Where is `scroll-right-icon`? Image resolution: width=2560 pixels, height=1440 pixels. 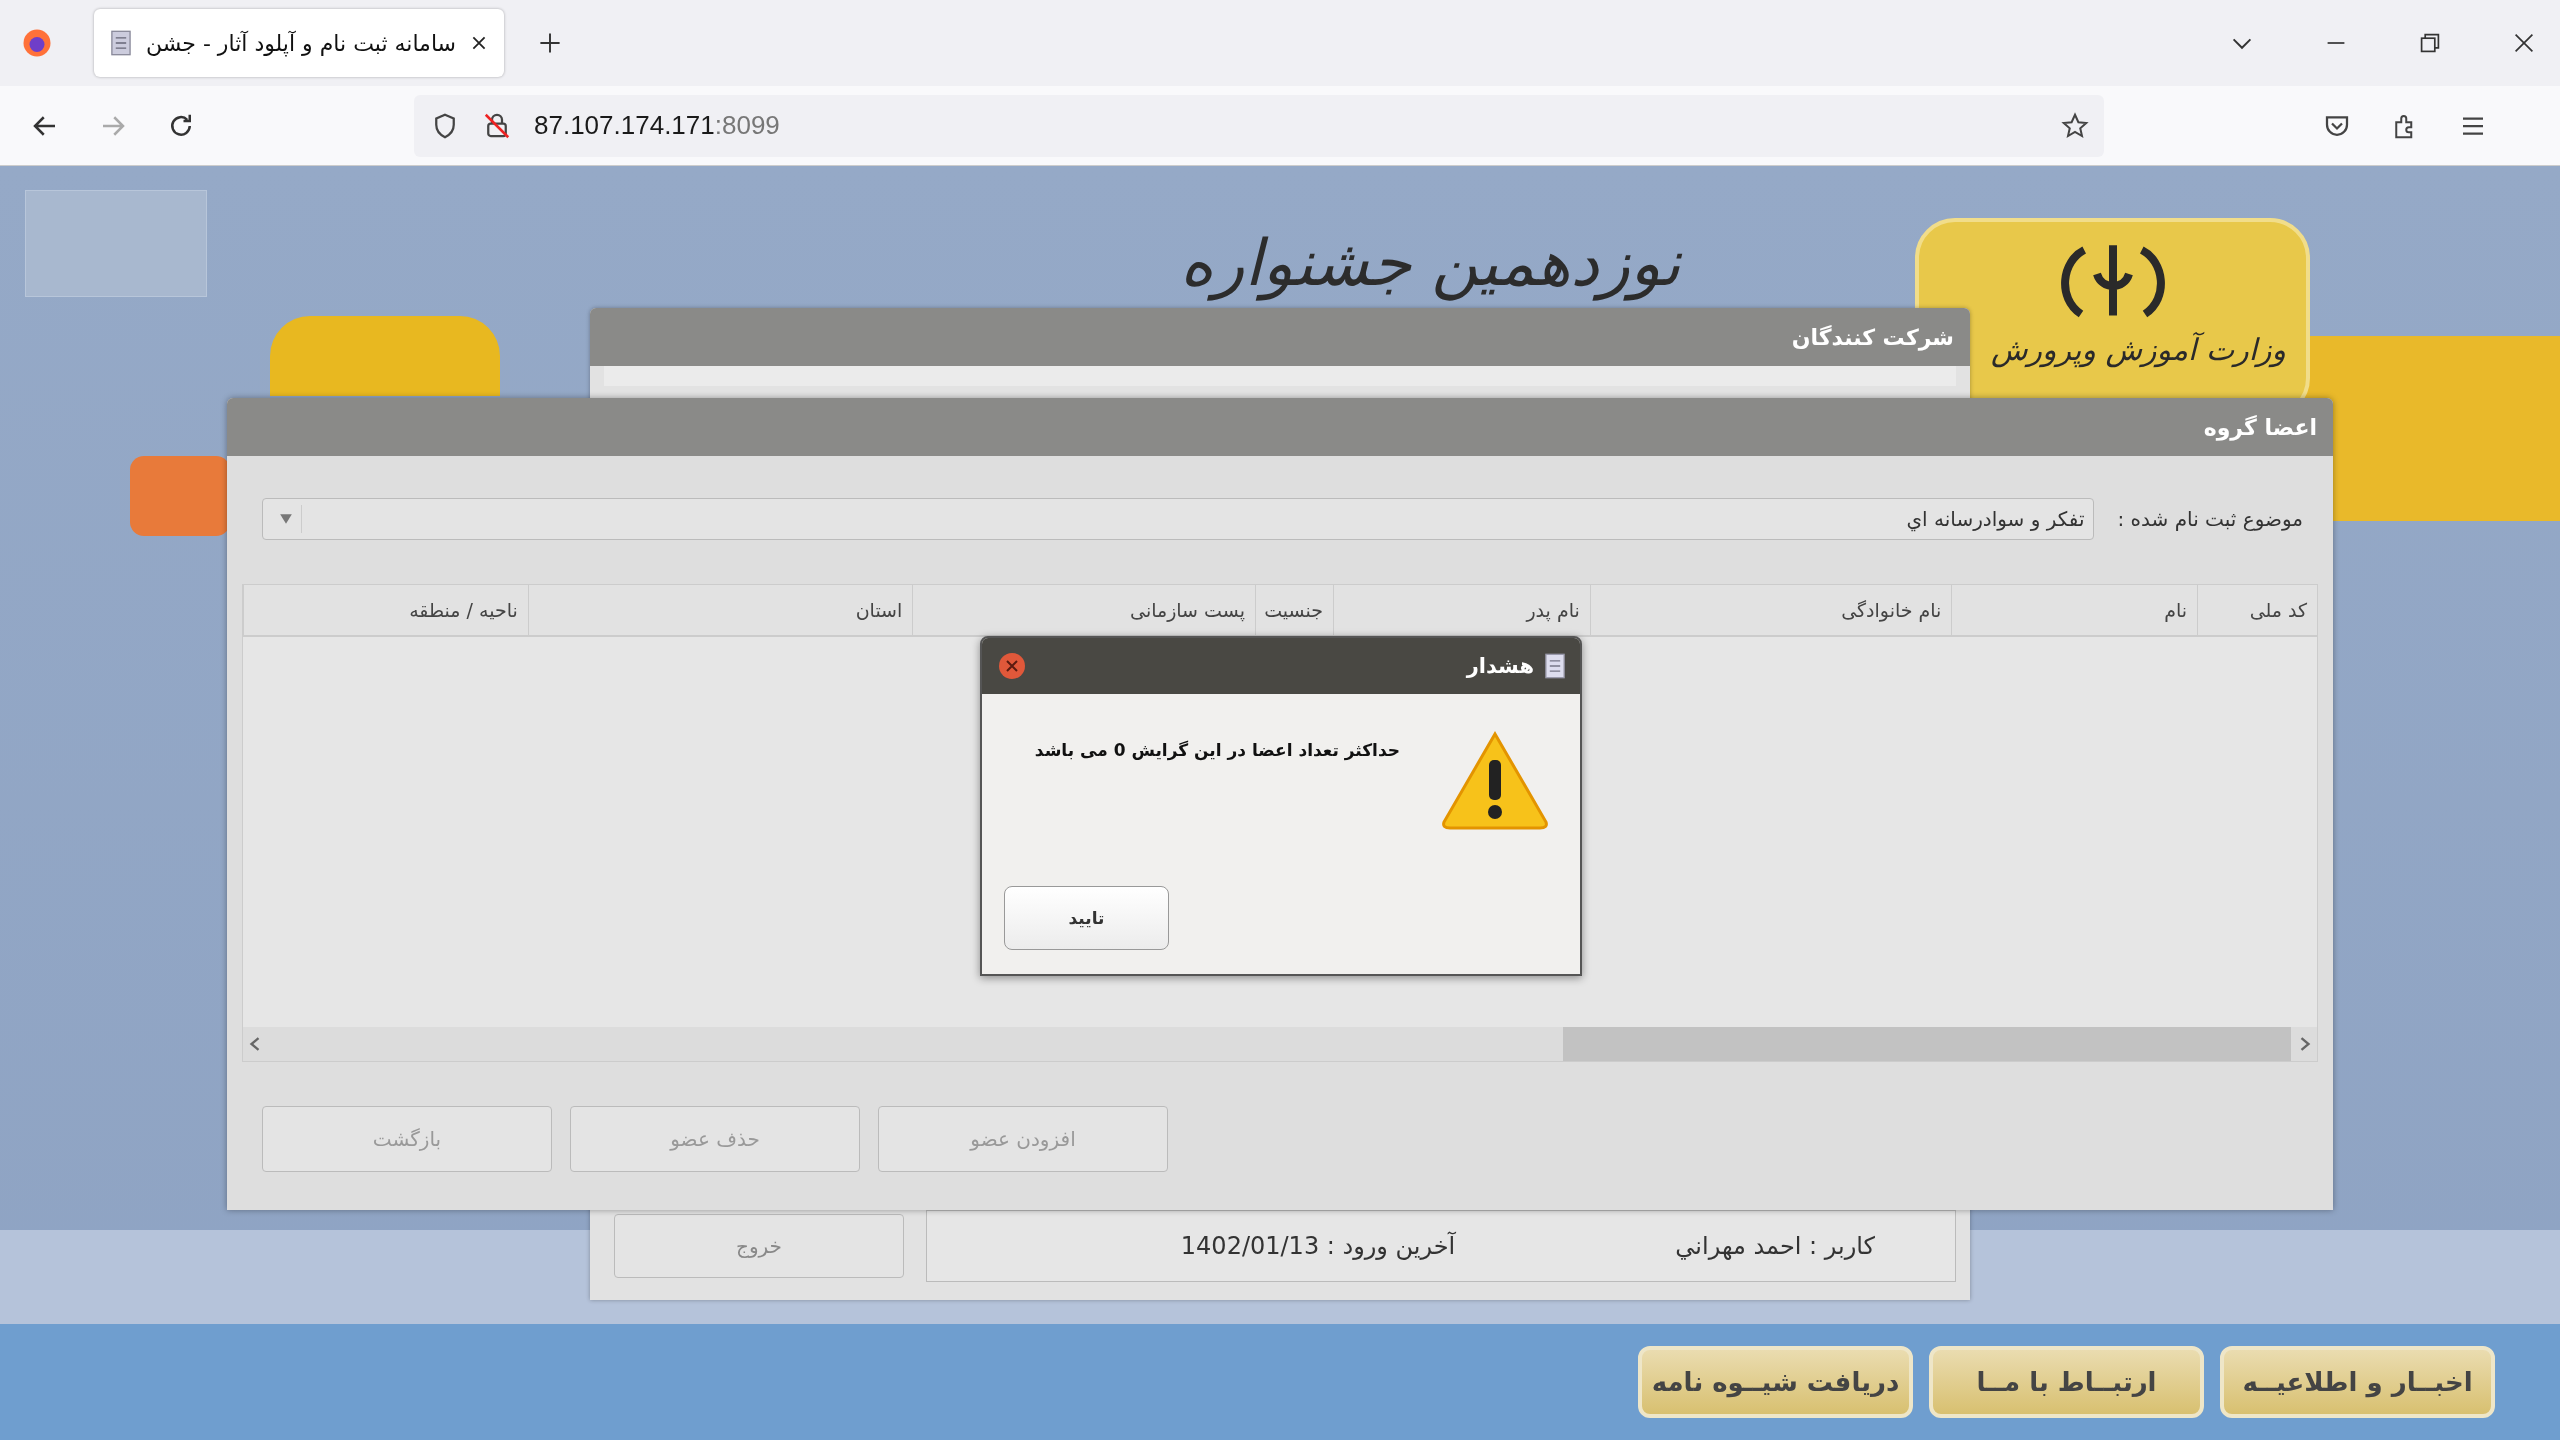 scroll-right-icon is located at coordinates (2305, 1044).